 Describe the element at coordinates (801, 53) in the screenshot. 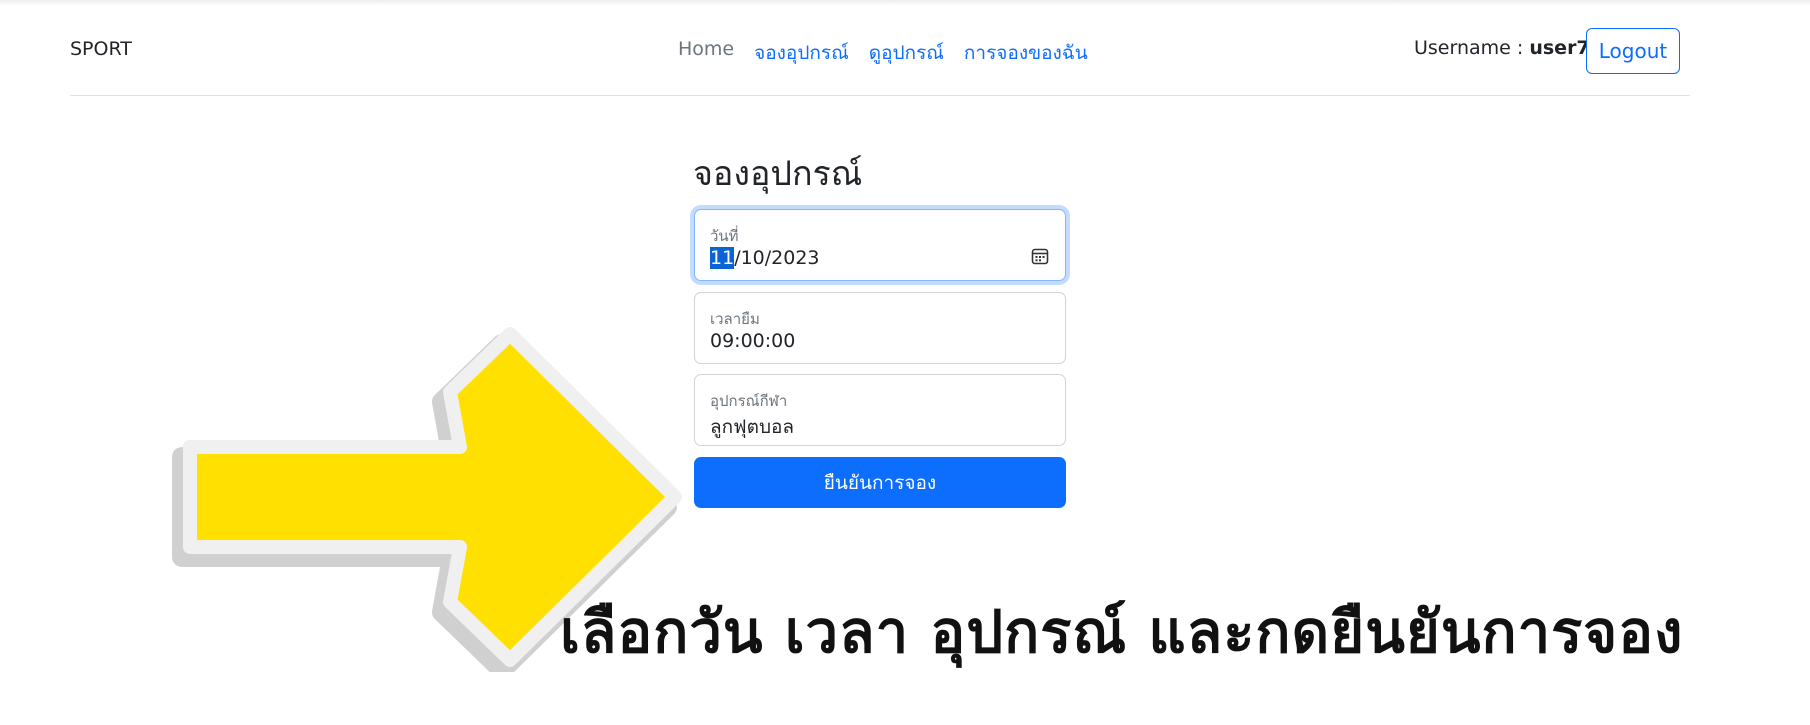

I see `nav-book-equipment: จองอุปกรณ์` at that location.